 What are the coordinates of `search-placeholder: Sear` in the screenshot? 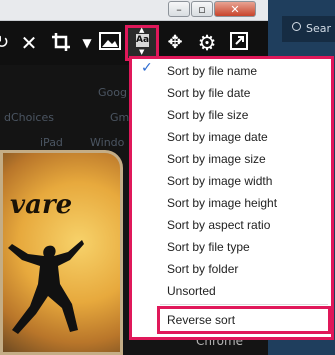 It's located at (319, 28).